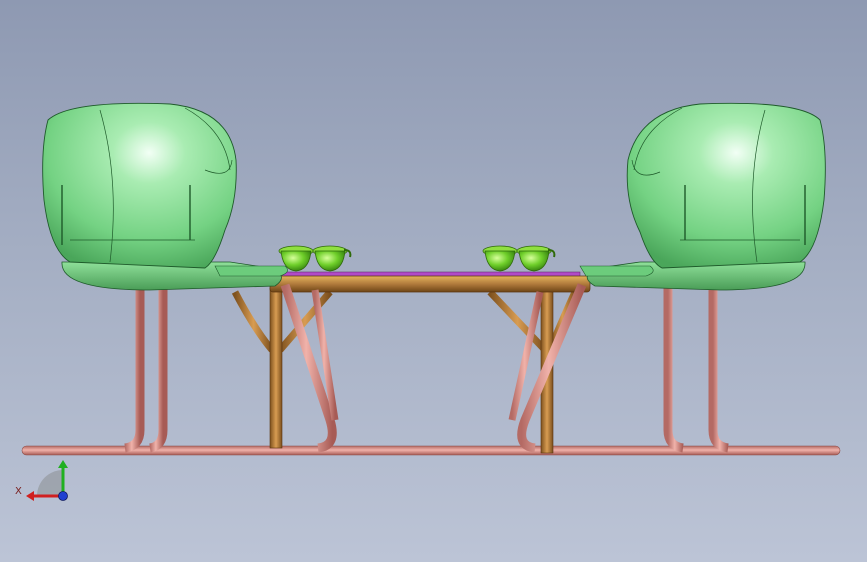 This screenshot has height=562, width=867. Describe the element at coordinates (47, 480) in the screenshot. I see `coordinate-triad-icon` at that location.